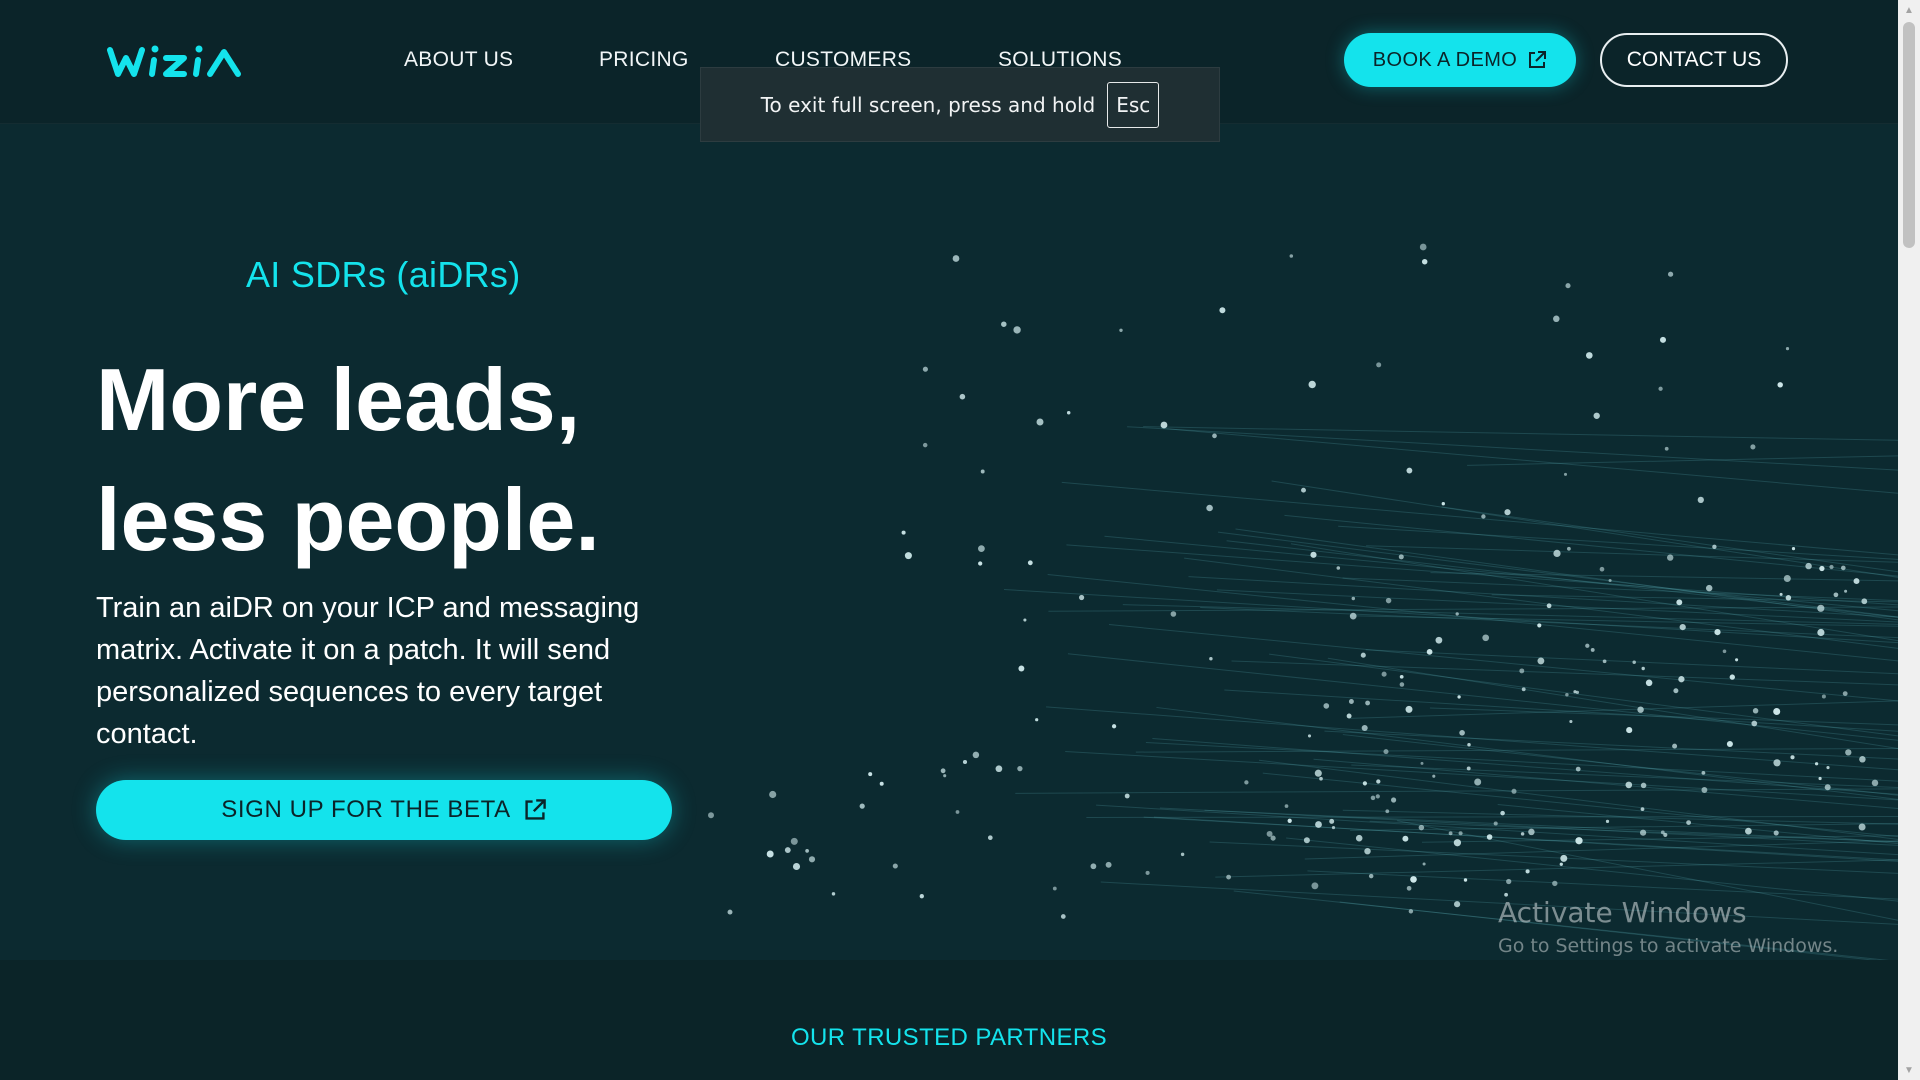  What do you see at coordinates (1909, 135) in the screenshot?
I see `scrollbar-thumb` at bounding box center [1909, 135].